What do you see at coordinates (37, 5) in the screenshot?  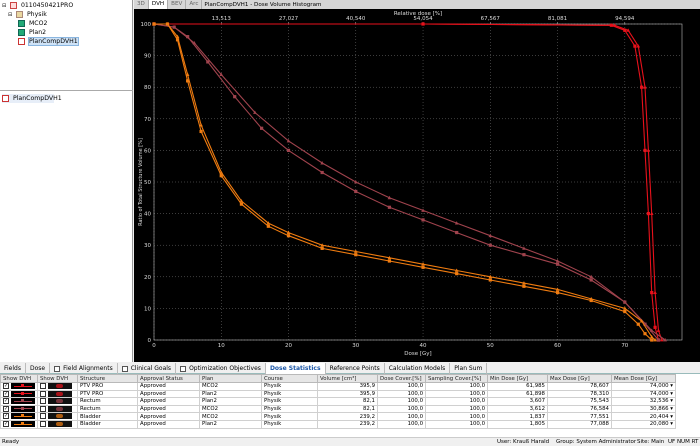 I see `tree-patient: ⊟ 0110450421PRO` at bounding box center [37, 5].